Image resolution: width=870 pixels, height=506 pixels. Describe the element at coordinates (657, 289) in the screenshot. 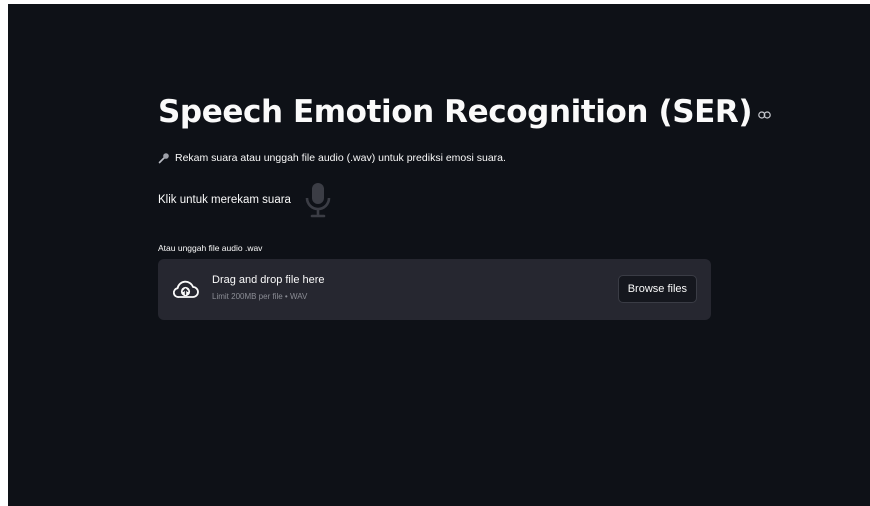

I see `browse-files-button: Browse files` at that location.